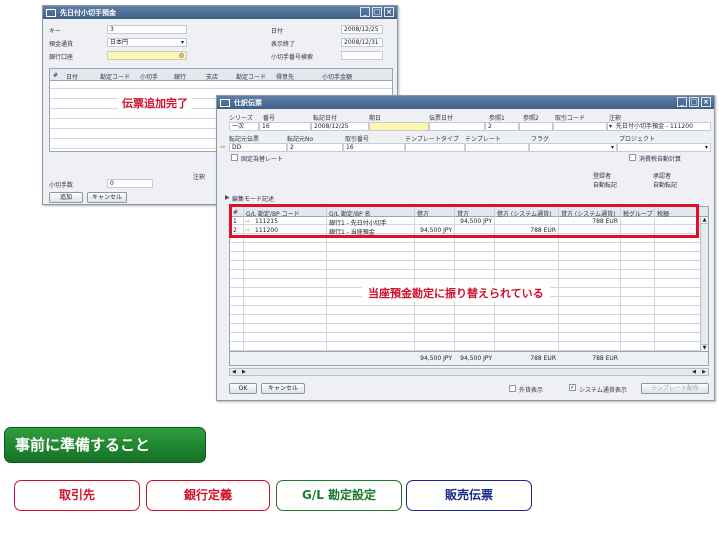  Describe the element at coordinates (469, 495) in the screenshot. I see `nav-button-sales-document: 販売伝票` at that location.